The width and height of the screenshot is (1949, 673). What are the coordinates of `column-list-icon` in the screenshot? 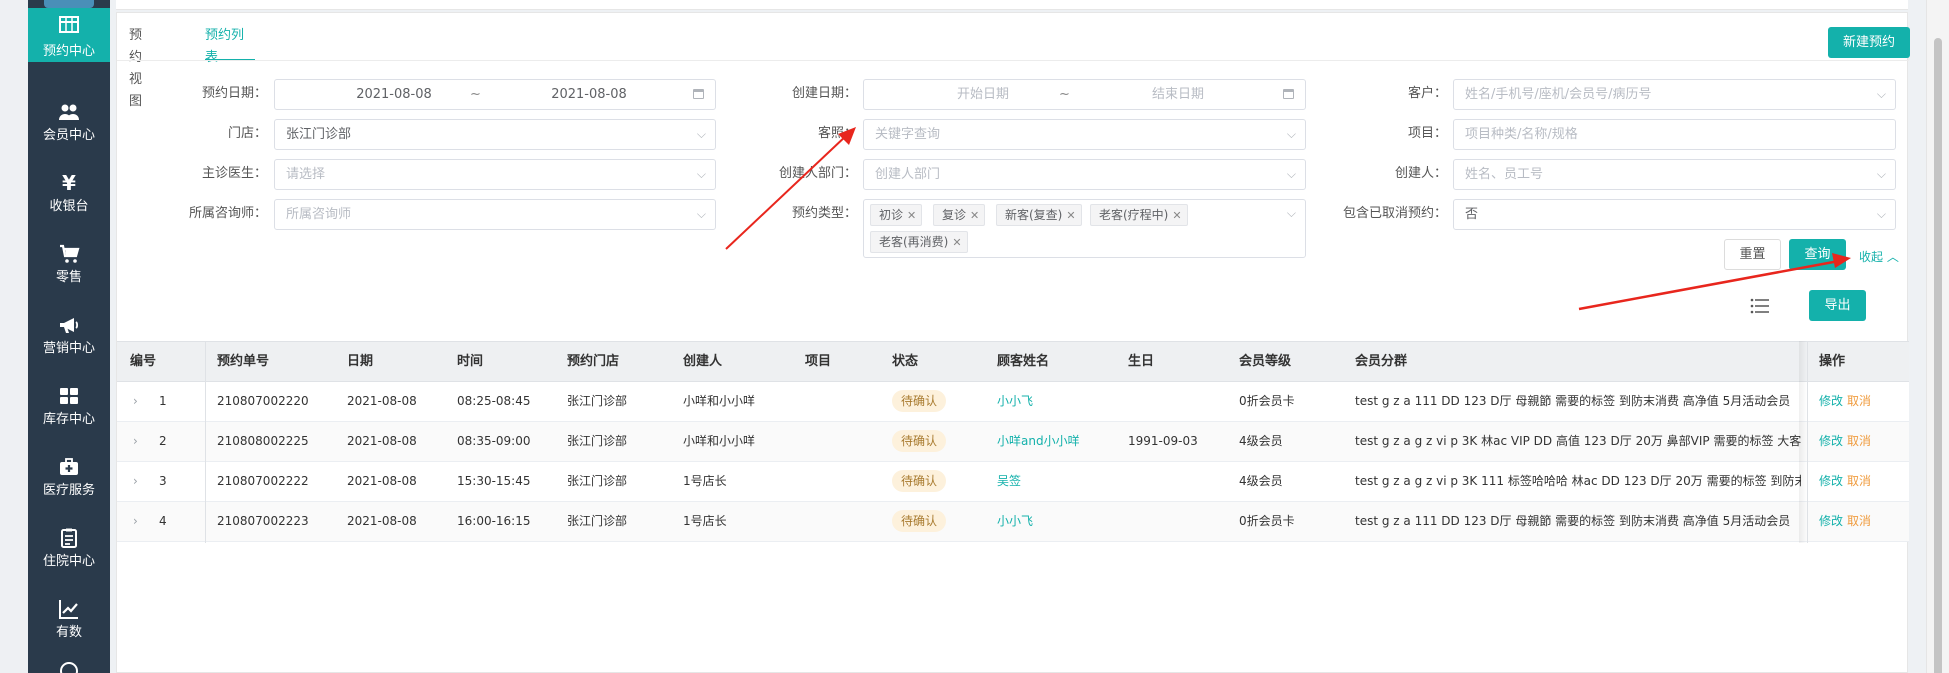 It's located at (1760, 306).